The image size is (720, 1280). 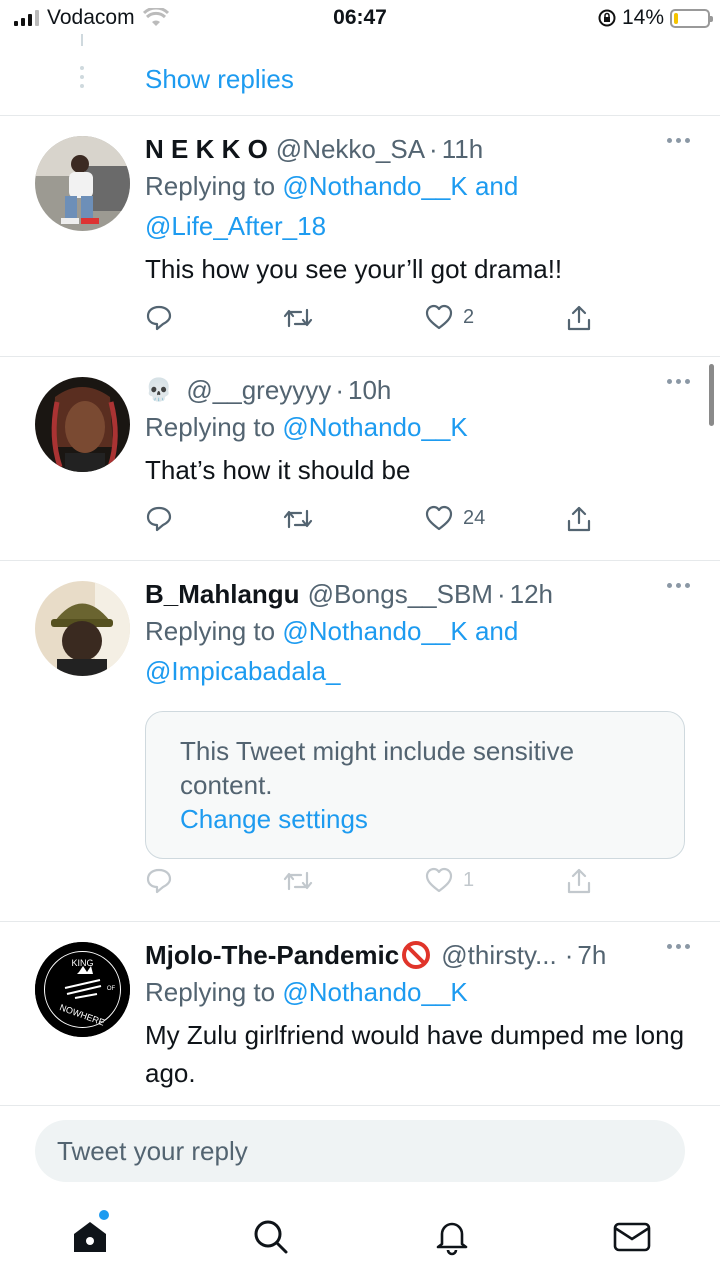 I want to click on search-icon, so click(x=271, y=1237).